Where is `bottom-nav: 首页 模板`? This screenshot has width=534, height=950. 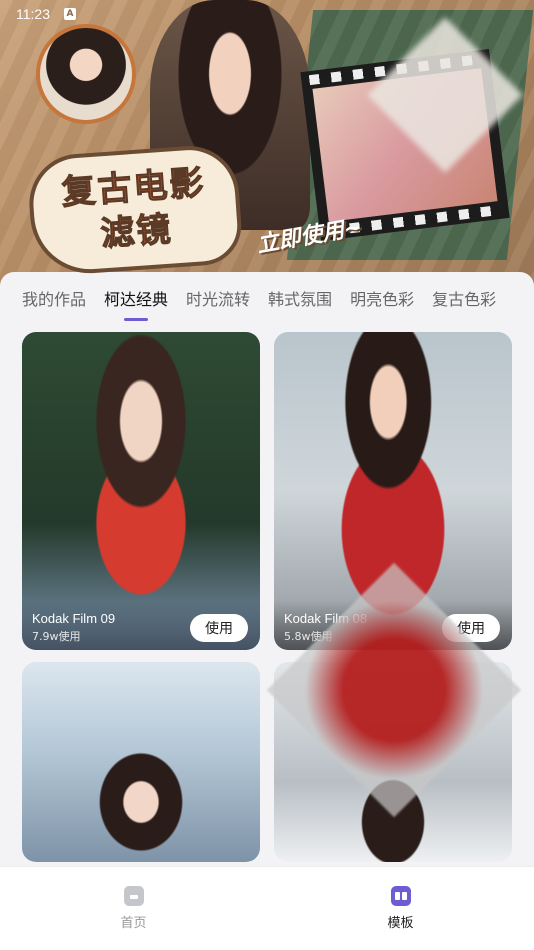 bottom-nav: 首页 模板 is located at coordinates (267, 908).